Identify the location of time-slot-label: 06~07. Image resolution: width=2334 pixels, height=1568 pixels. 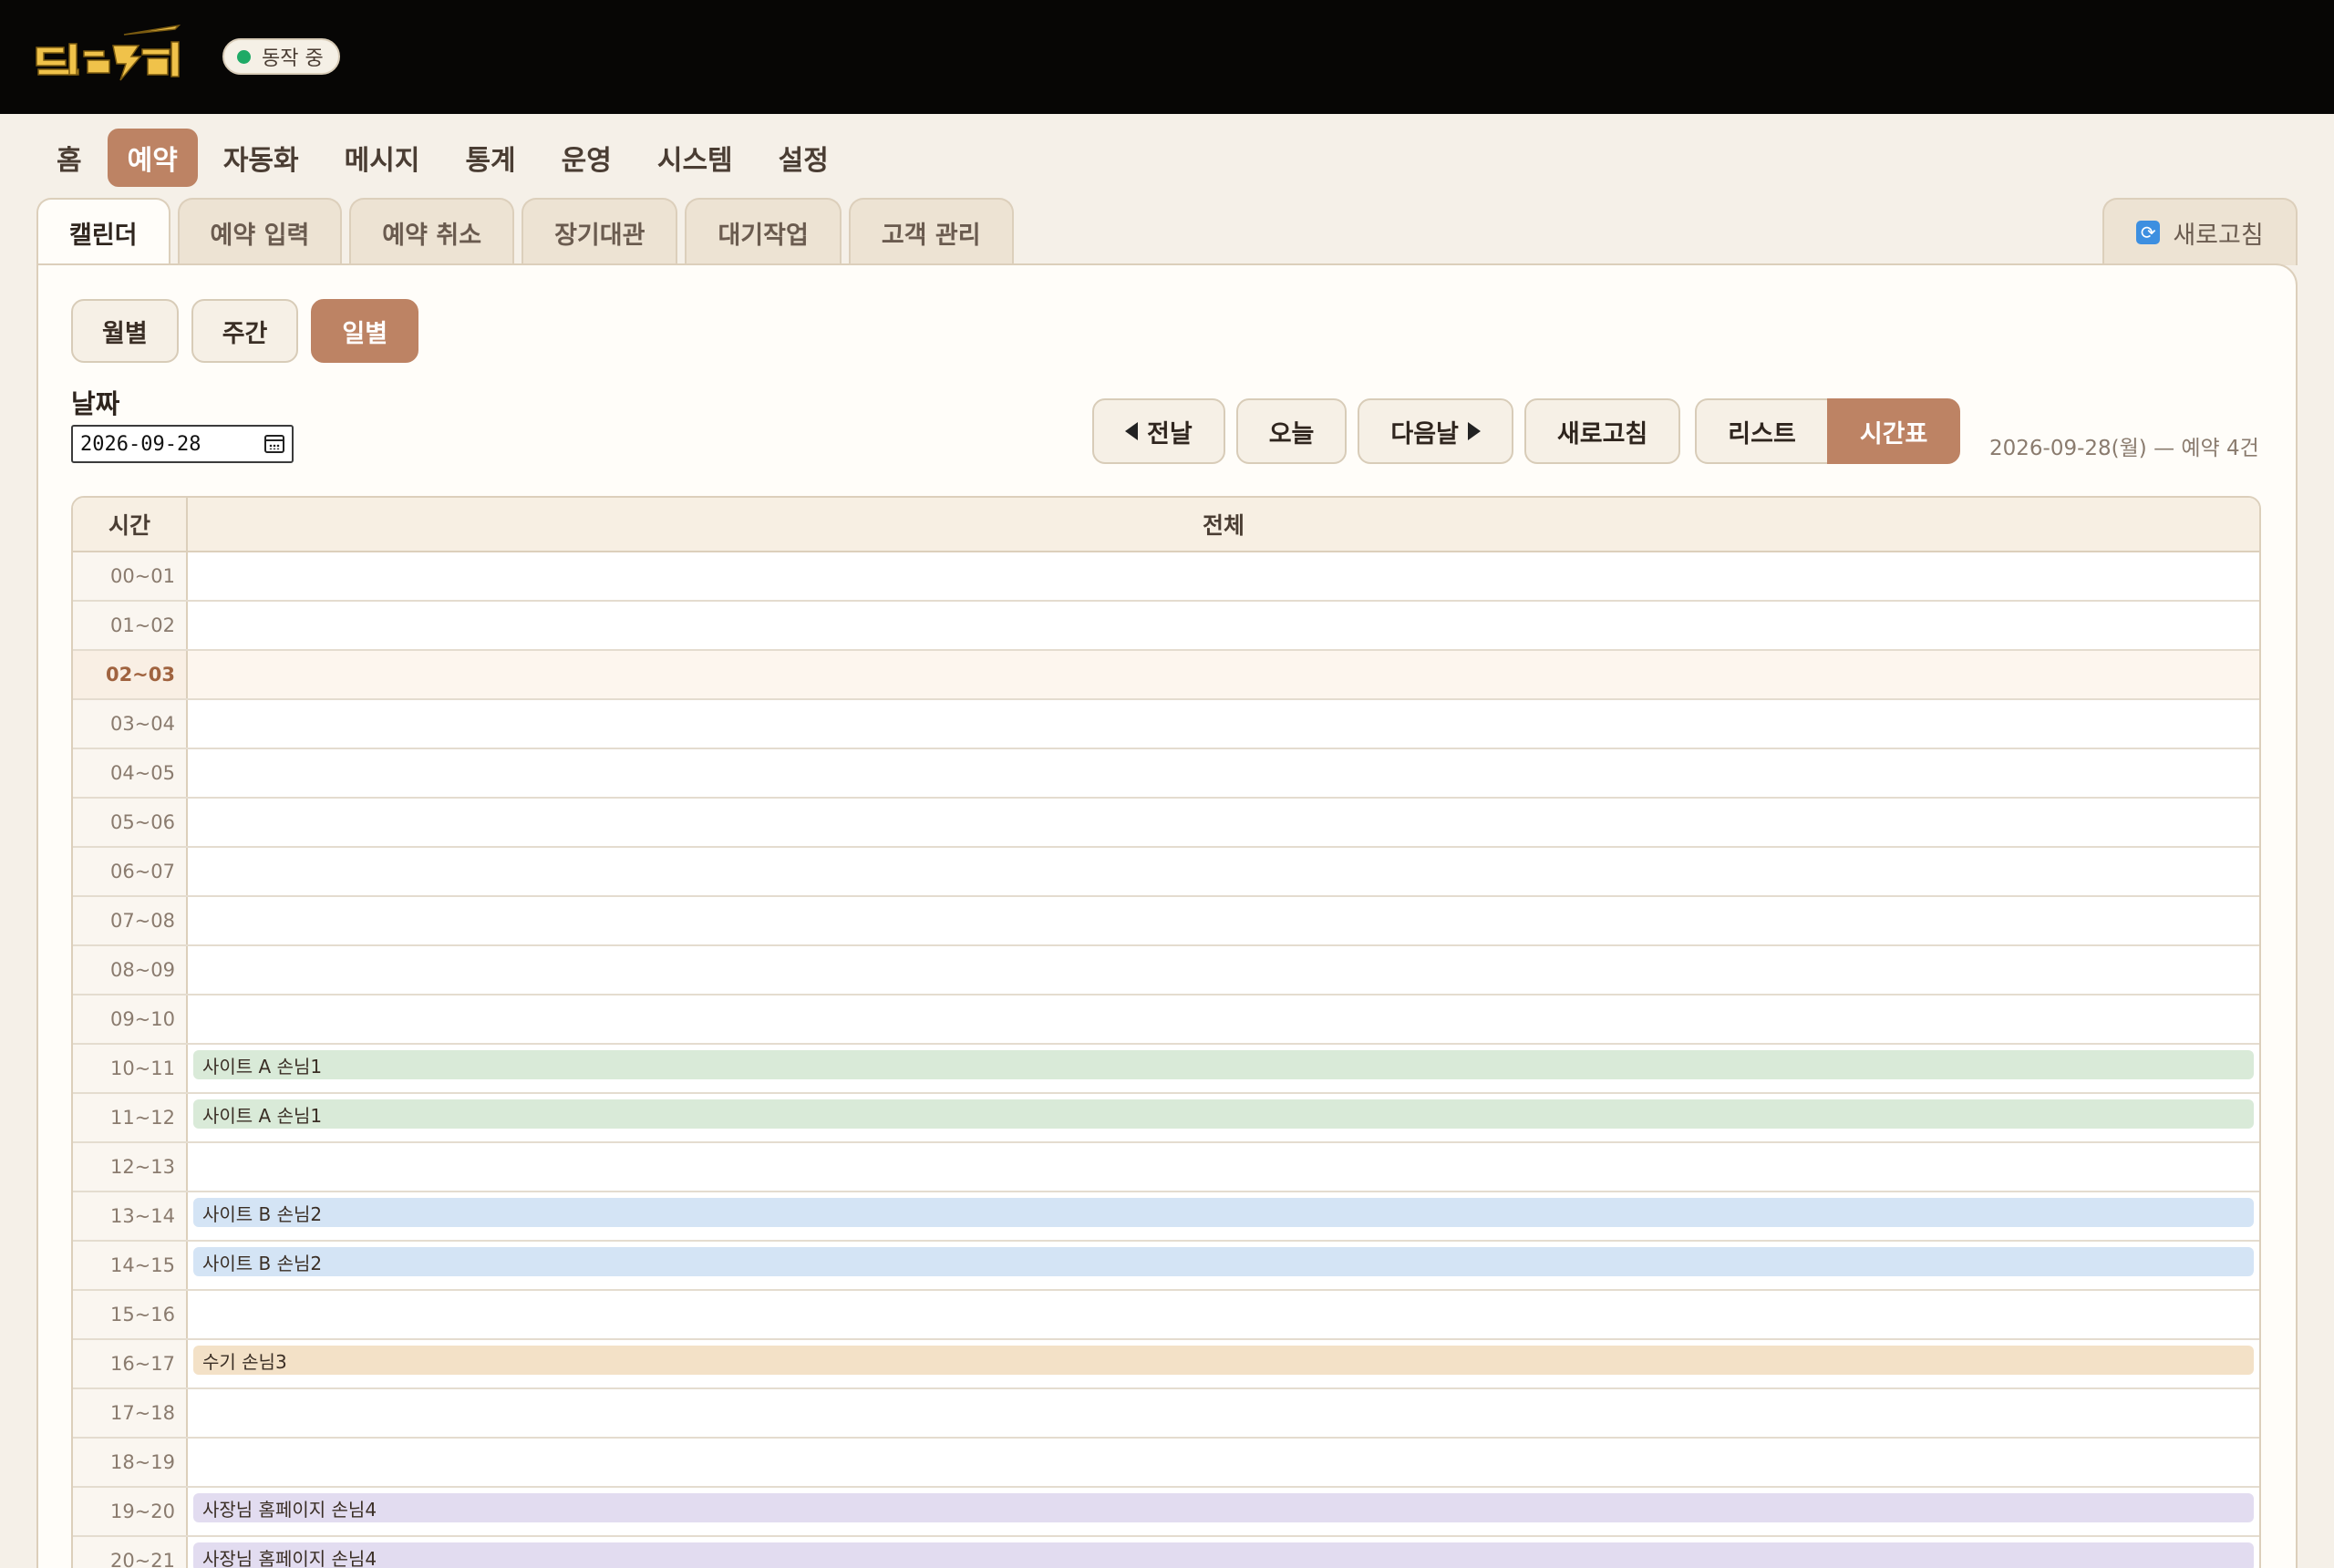
(130, 871).